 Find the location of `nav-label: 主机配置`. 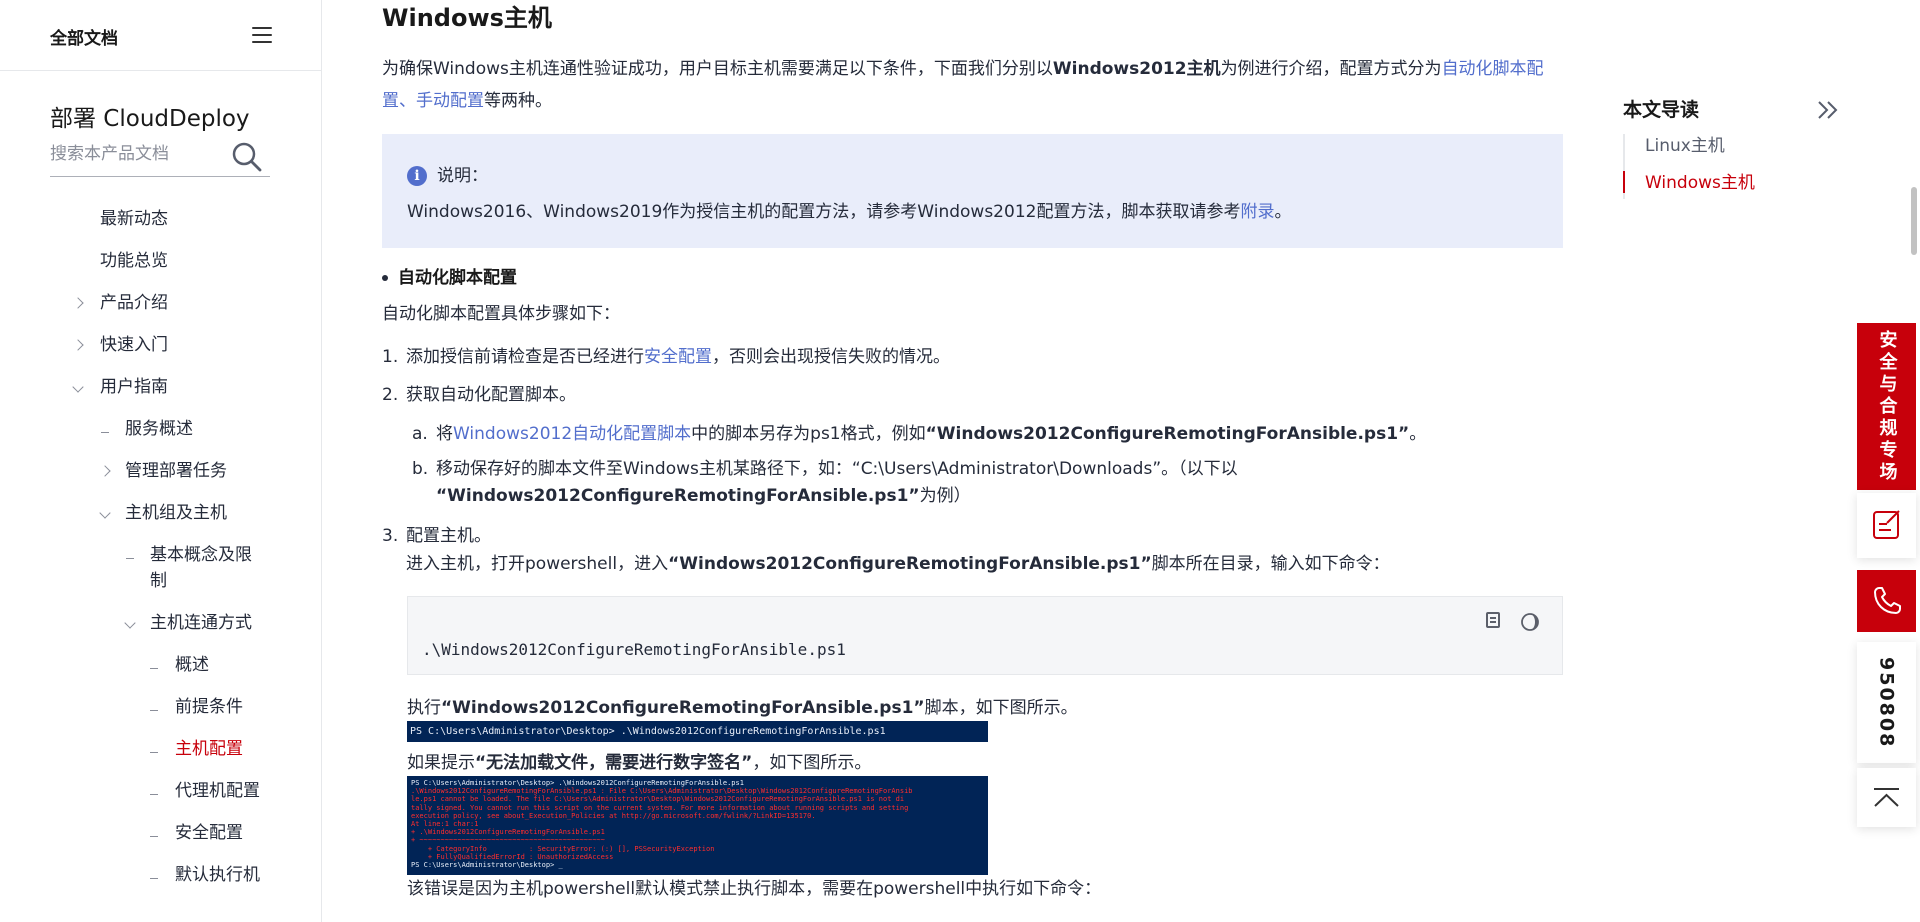

nav-label: 主机配置 is located at coordinates (209, 749).